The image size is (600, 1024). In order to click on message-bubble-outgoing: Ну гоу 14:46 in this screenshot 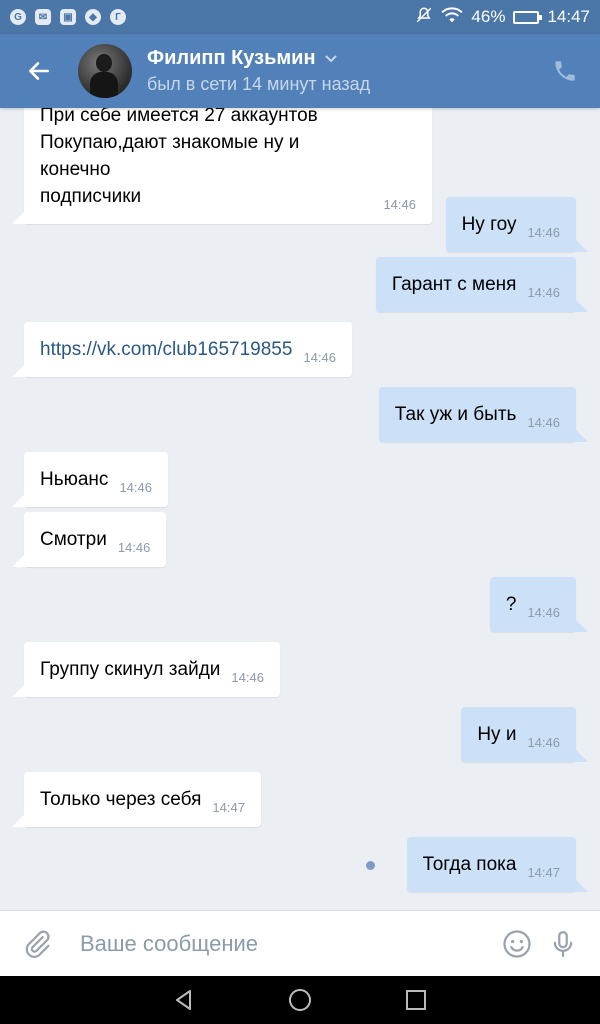, I will do `click(517, 224)`.